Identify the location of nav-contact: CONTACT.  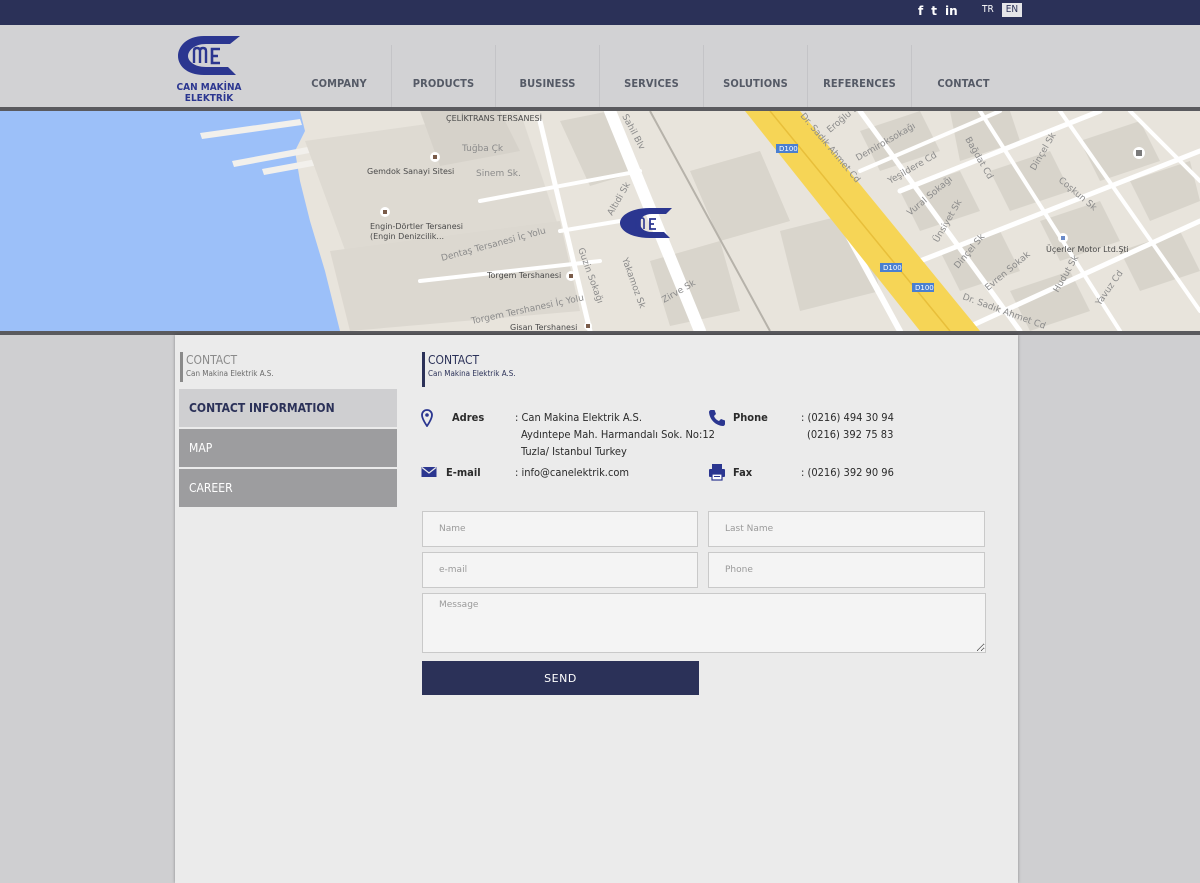
(963, 76).